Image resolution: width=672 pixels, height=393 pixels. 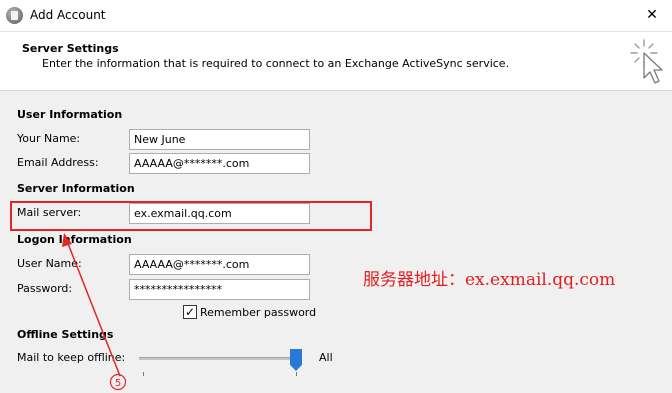 What do you see at coordinates (219, 289) in the screenshot?
I see `password-input: ****************` at bounding box center [219, 289].